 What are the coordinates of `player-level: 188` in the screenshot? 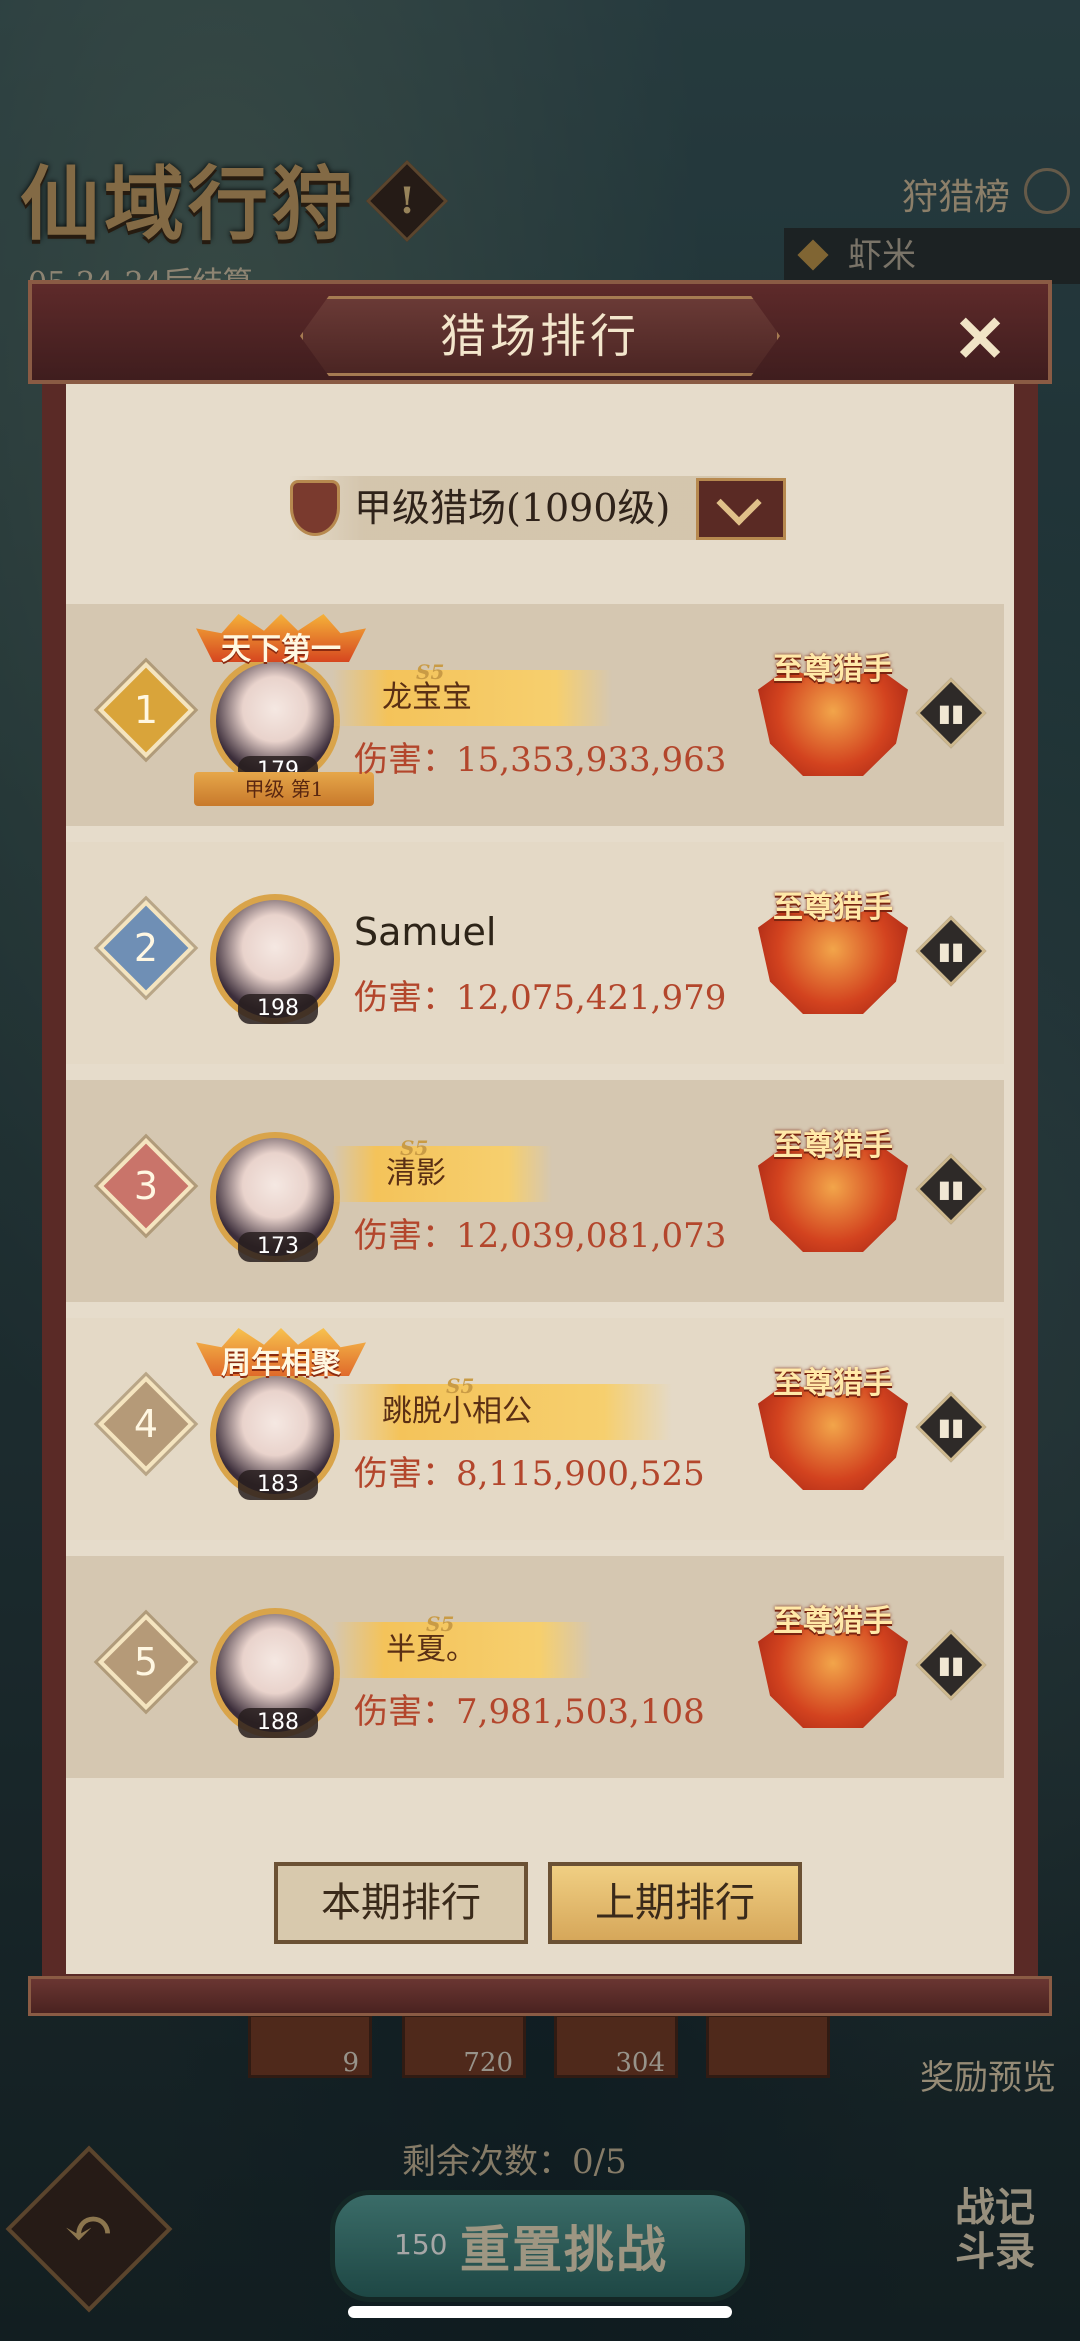 It's located at (278, 1723).